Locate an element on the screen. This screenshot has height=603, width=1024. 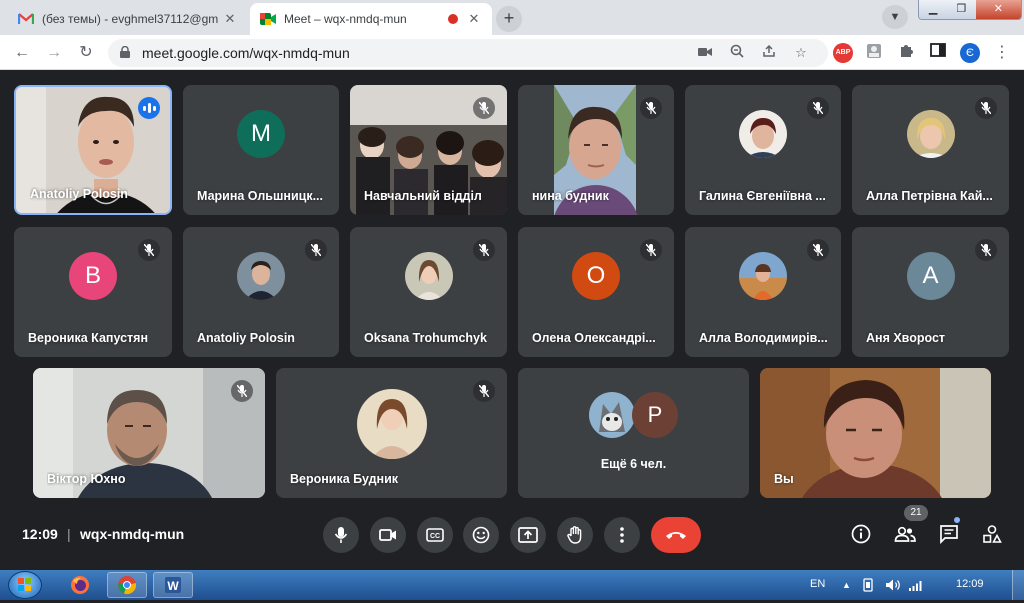
share-icon is located at coordinates (769, 53).